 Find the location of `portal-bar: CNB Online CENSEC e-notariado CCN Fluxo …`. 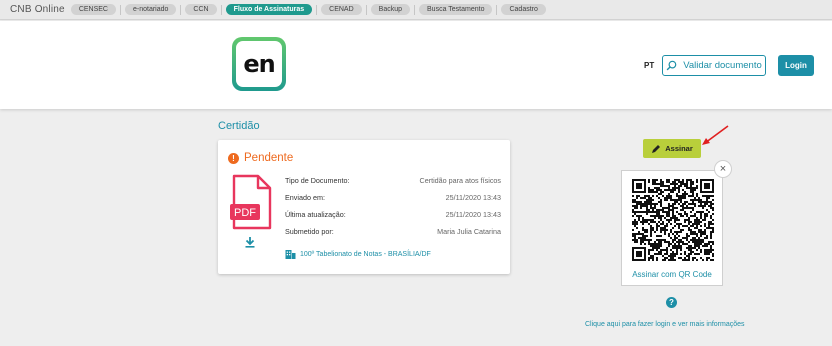

portal-bar: CNB Online CENSEC e-notariado CCN Fluxo … is located at coordinates (416, 10).